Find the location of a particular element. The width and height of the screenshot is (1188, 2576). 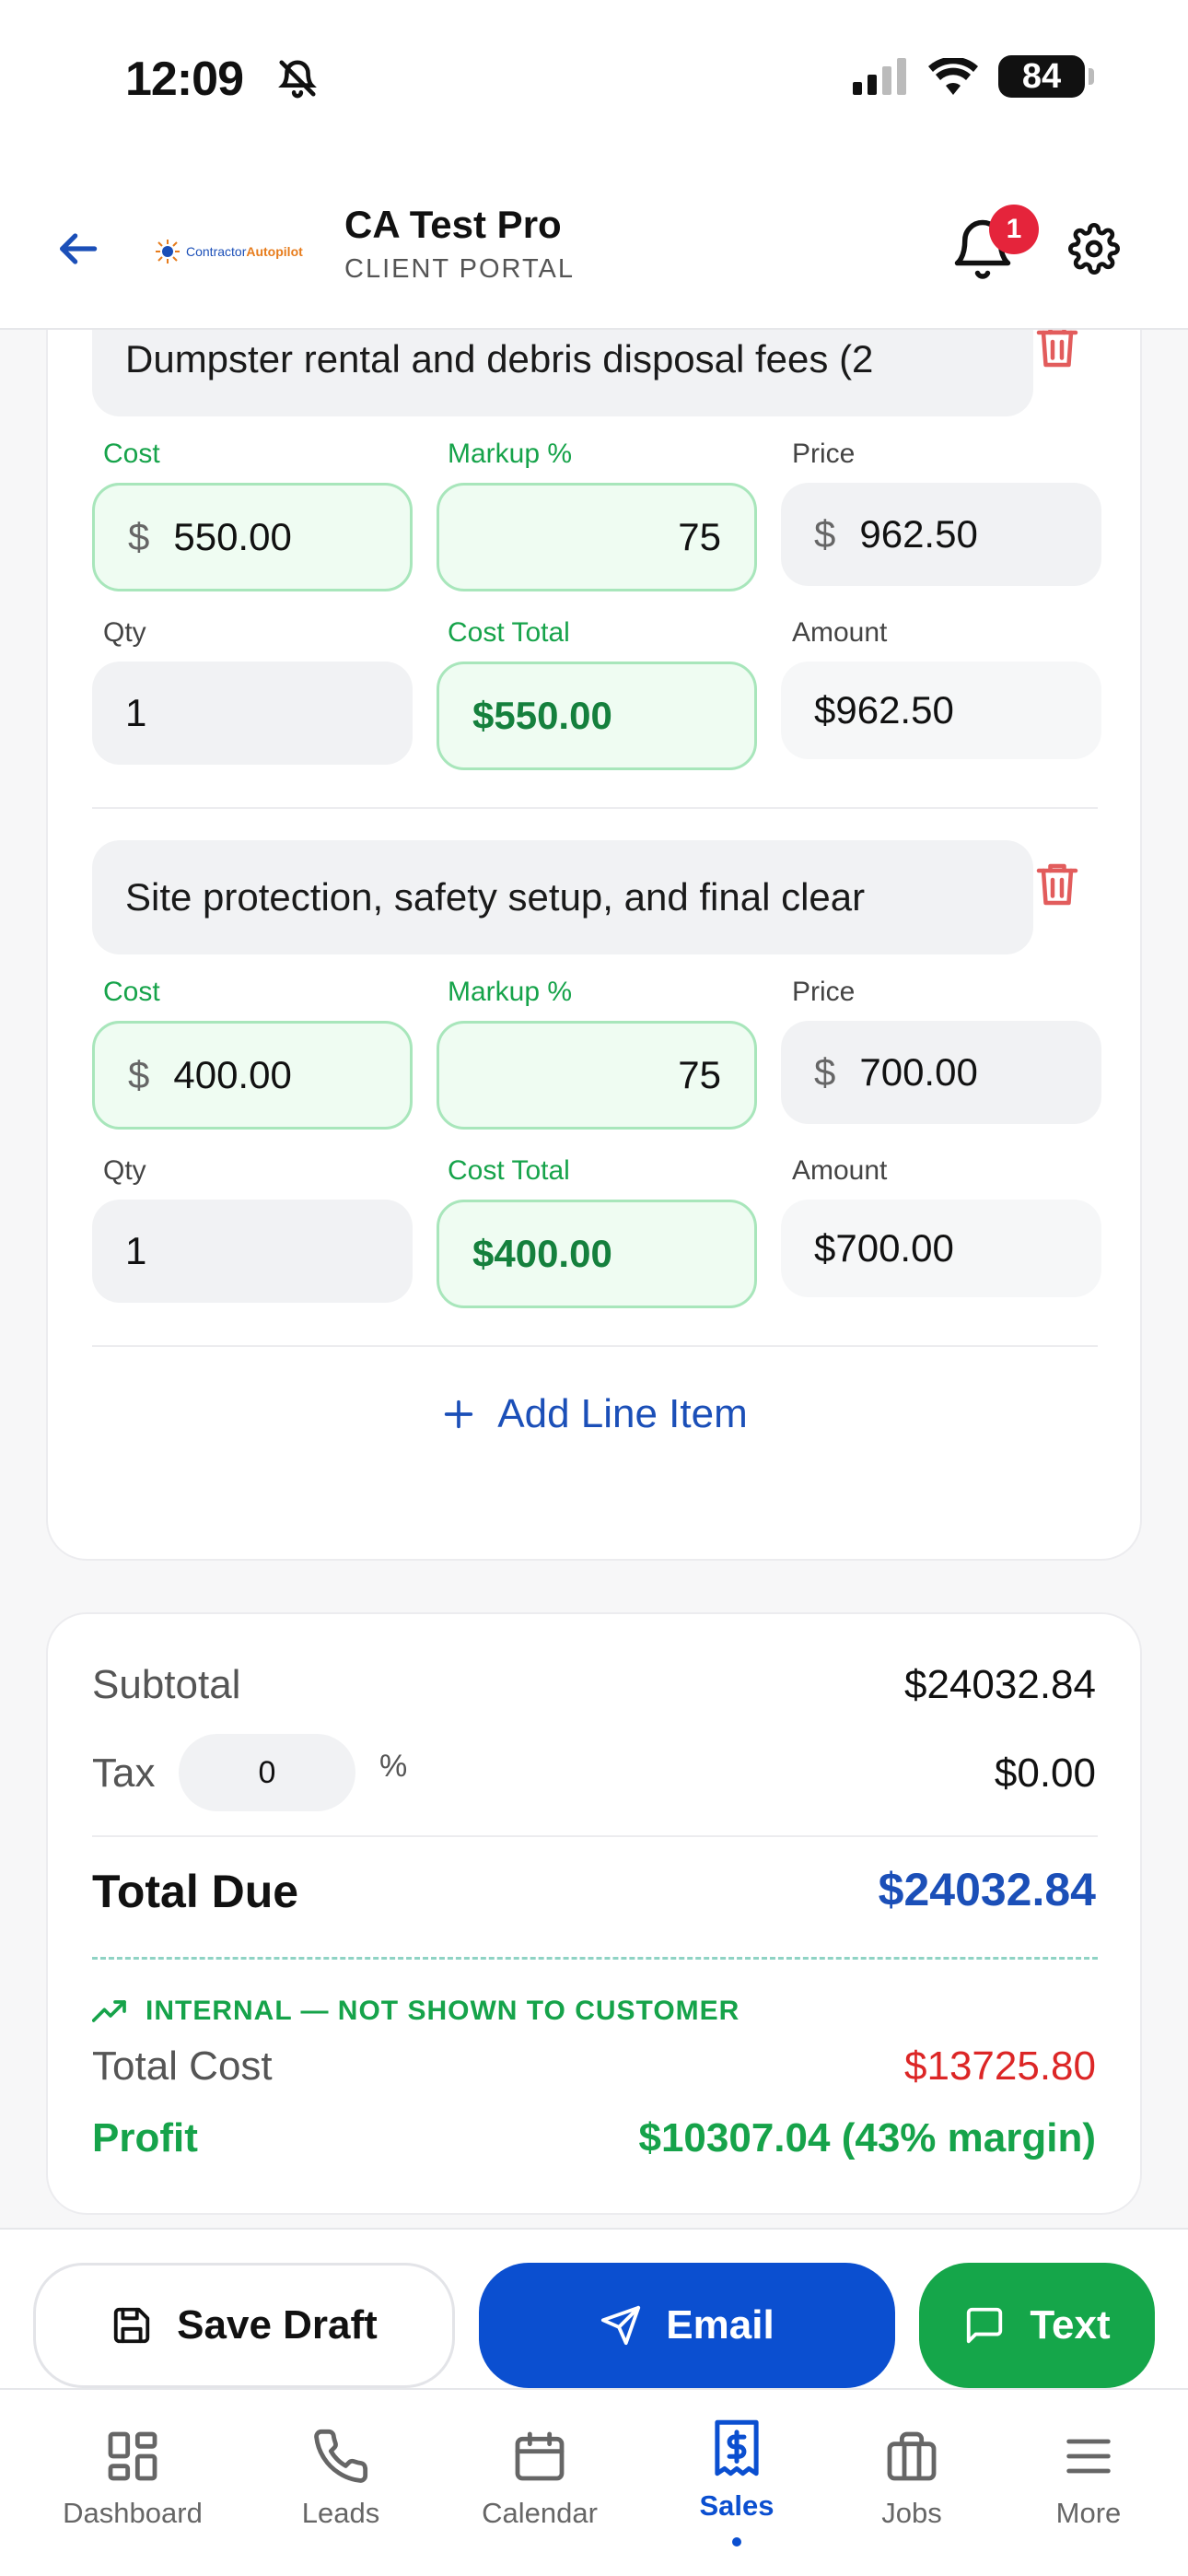

save-icon is located at coordinates (131, 2325).